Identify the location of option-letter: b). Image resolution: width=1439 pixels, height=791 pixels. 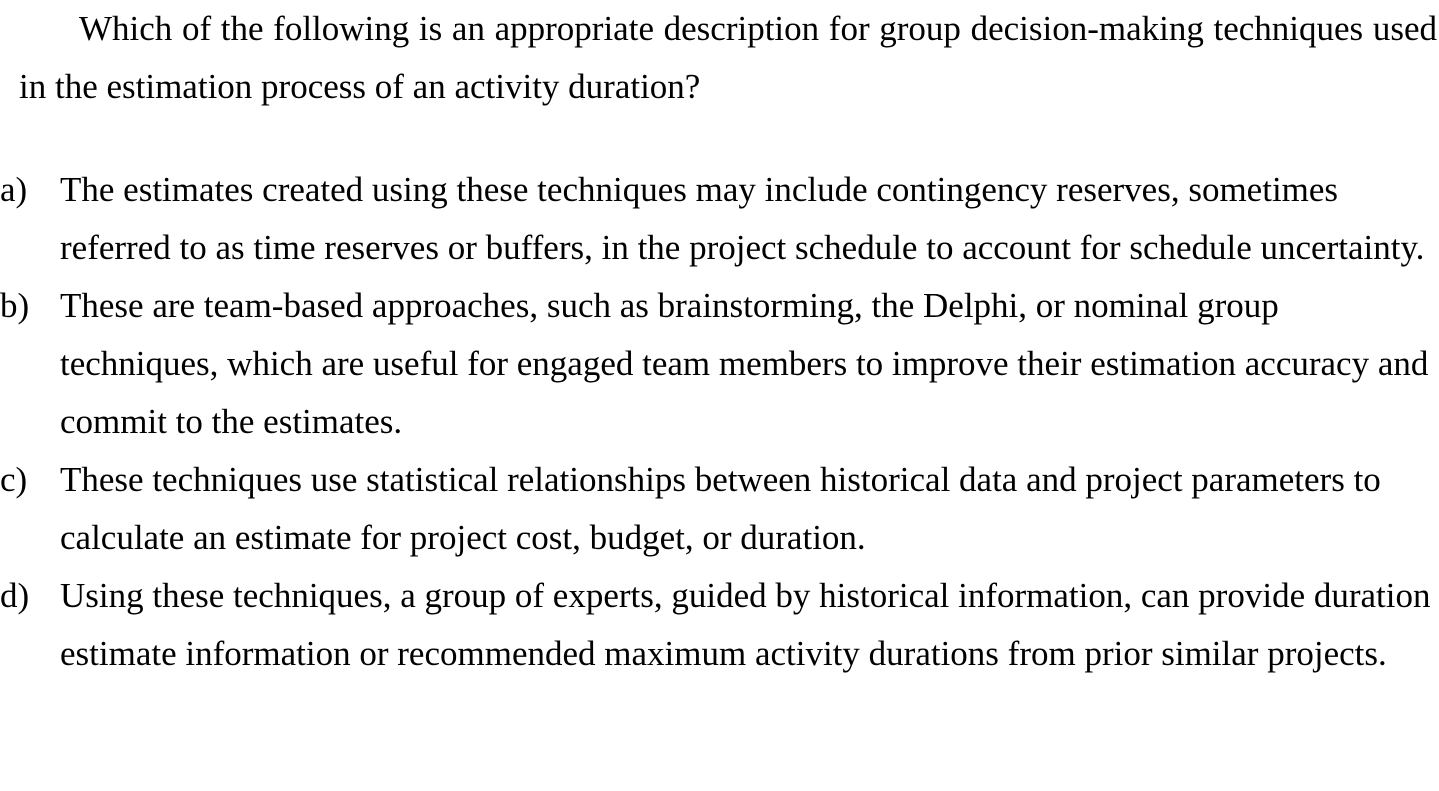
(15, 305).